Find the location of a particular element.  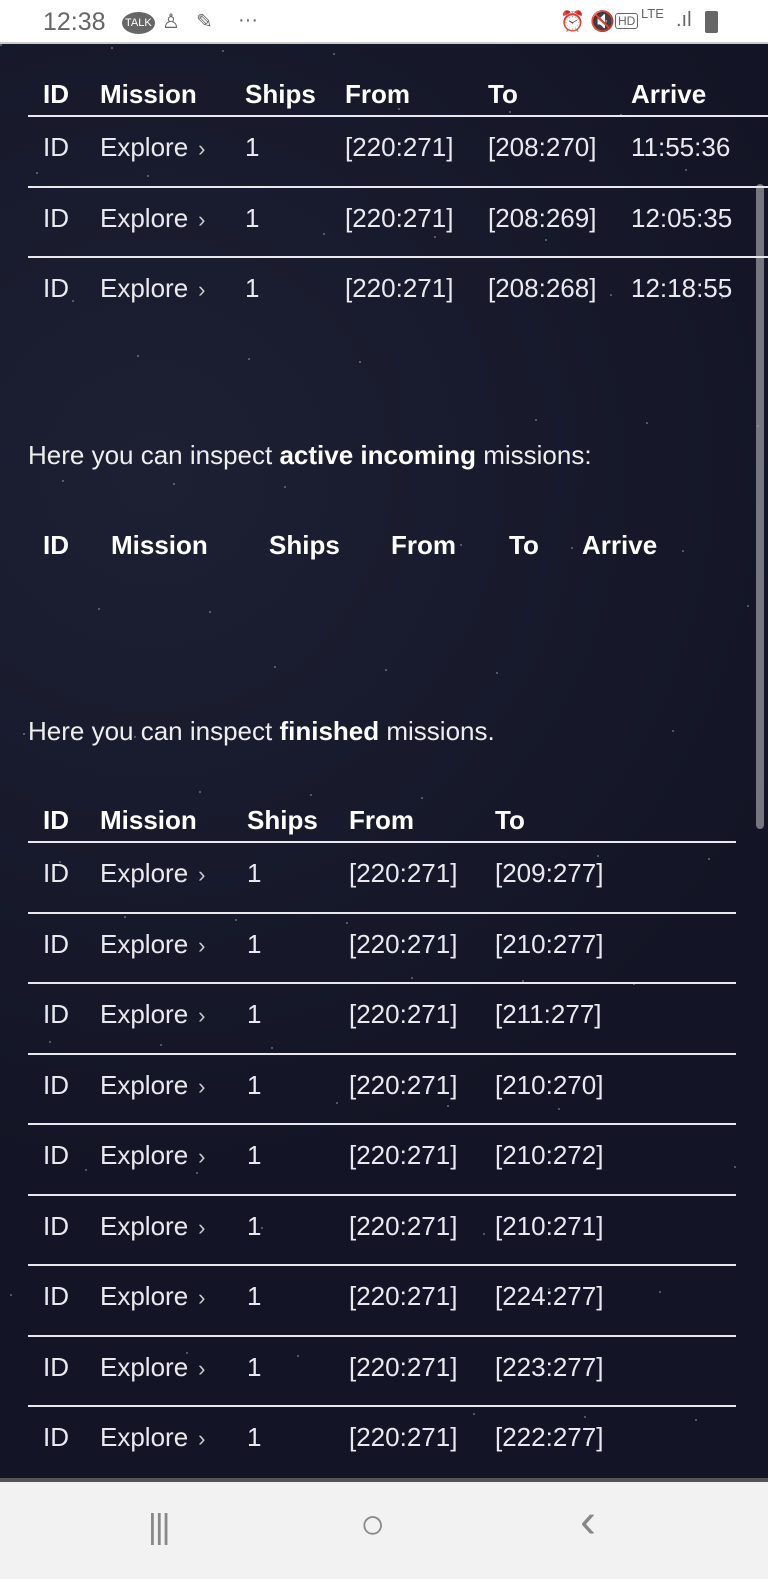

back-button: ‹ is located at coordinates (588, 1521).